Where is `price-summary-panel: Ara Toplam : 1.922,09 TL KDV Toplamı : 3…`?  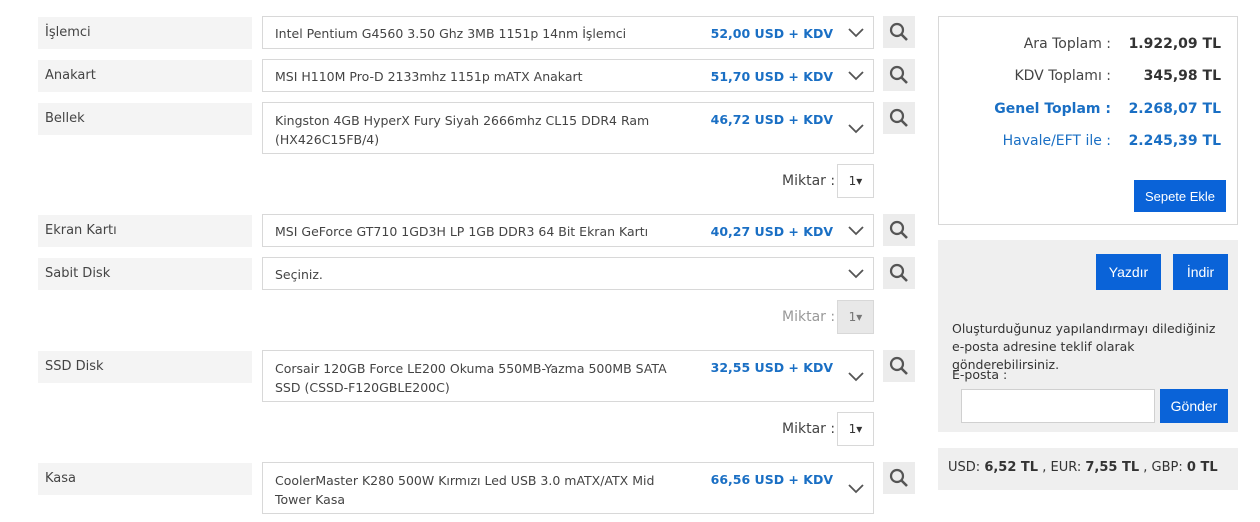 price-summary-panel: Ara Toplam : 1.922,09 TL KDV Toplamı : 3… is located at coordinates (1088, 120).